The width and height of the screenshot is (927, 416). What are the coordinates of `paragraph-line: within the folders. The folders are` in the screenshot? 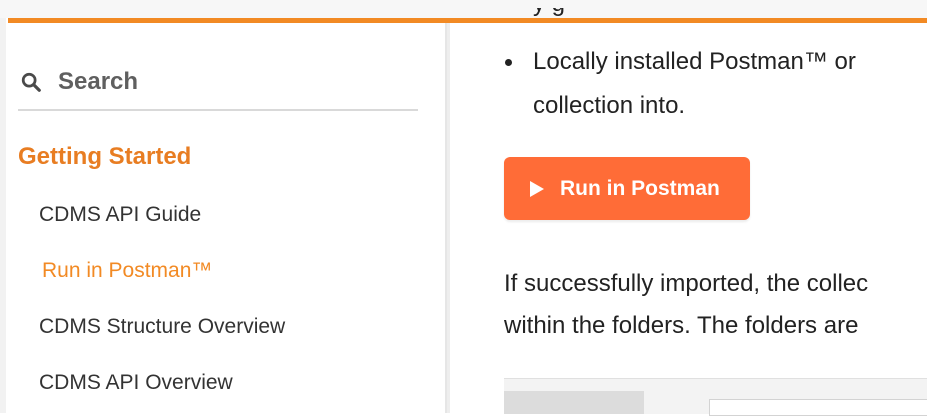 It's located at (681, 325).